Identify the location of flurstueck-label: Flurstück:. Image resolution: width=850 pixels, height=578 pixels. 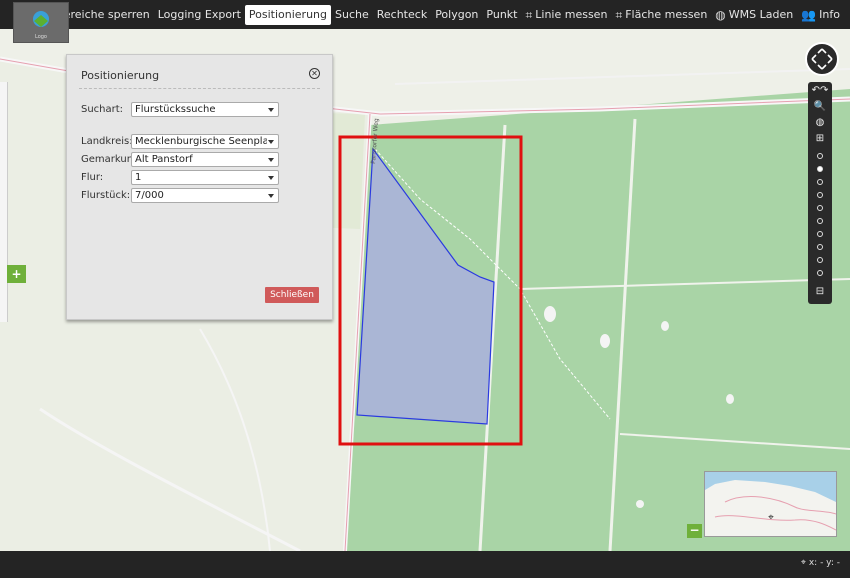
(106, 195).